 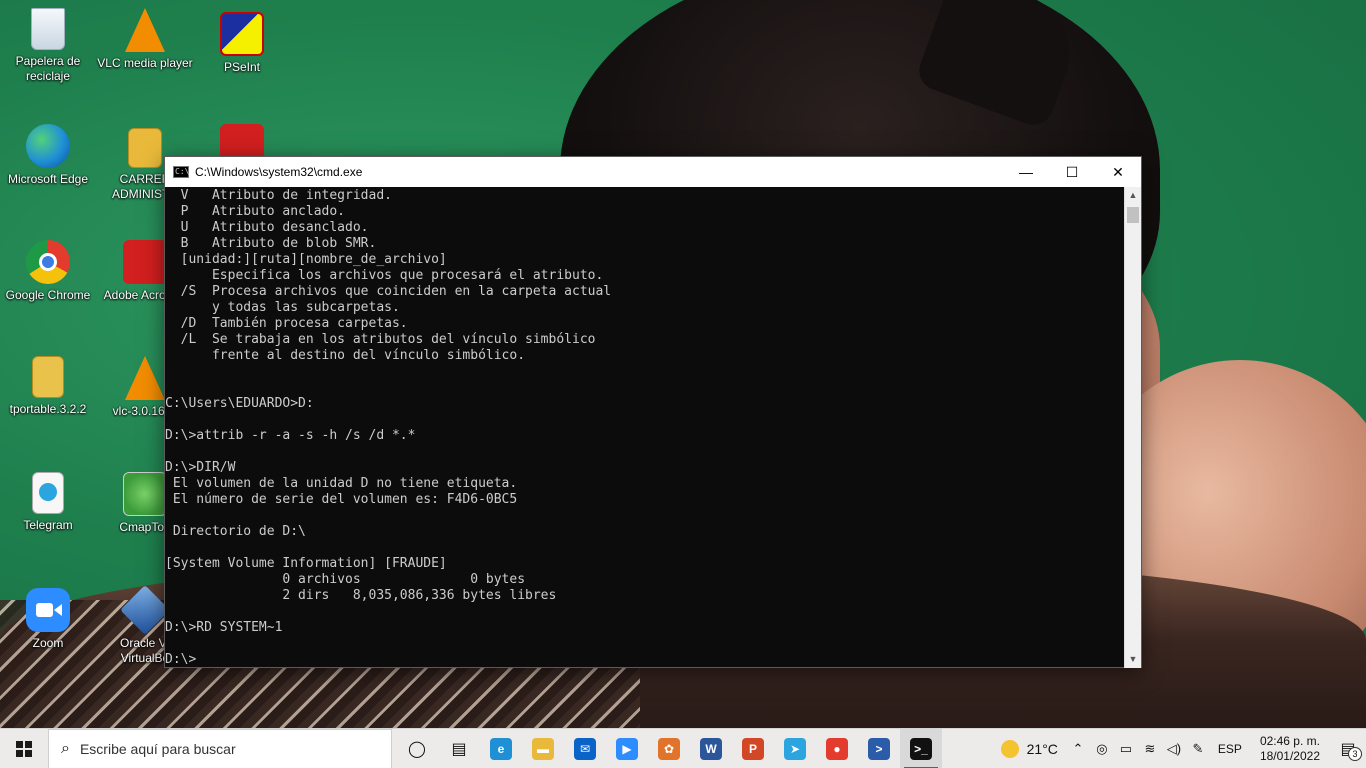 I want to click on desktop-icon-vlc: VLC media player, so click(x=145, y=39).